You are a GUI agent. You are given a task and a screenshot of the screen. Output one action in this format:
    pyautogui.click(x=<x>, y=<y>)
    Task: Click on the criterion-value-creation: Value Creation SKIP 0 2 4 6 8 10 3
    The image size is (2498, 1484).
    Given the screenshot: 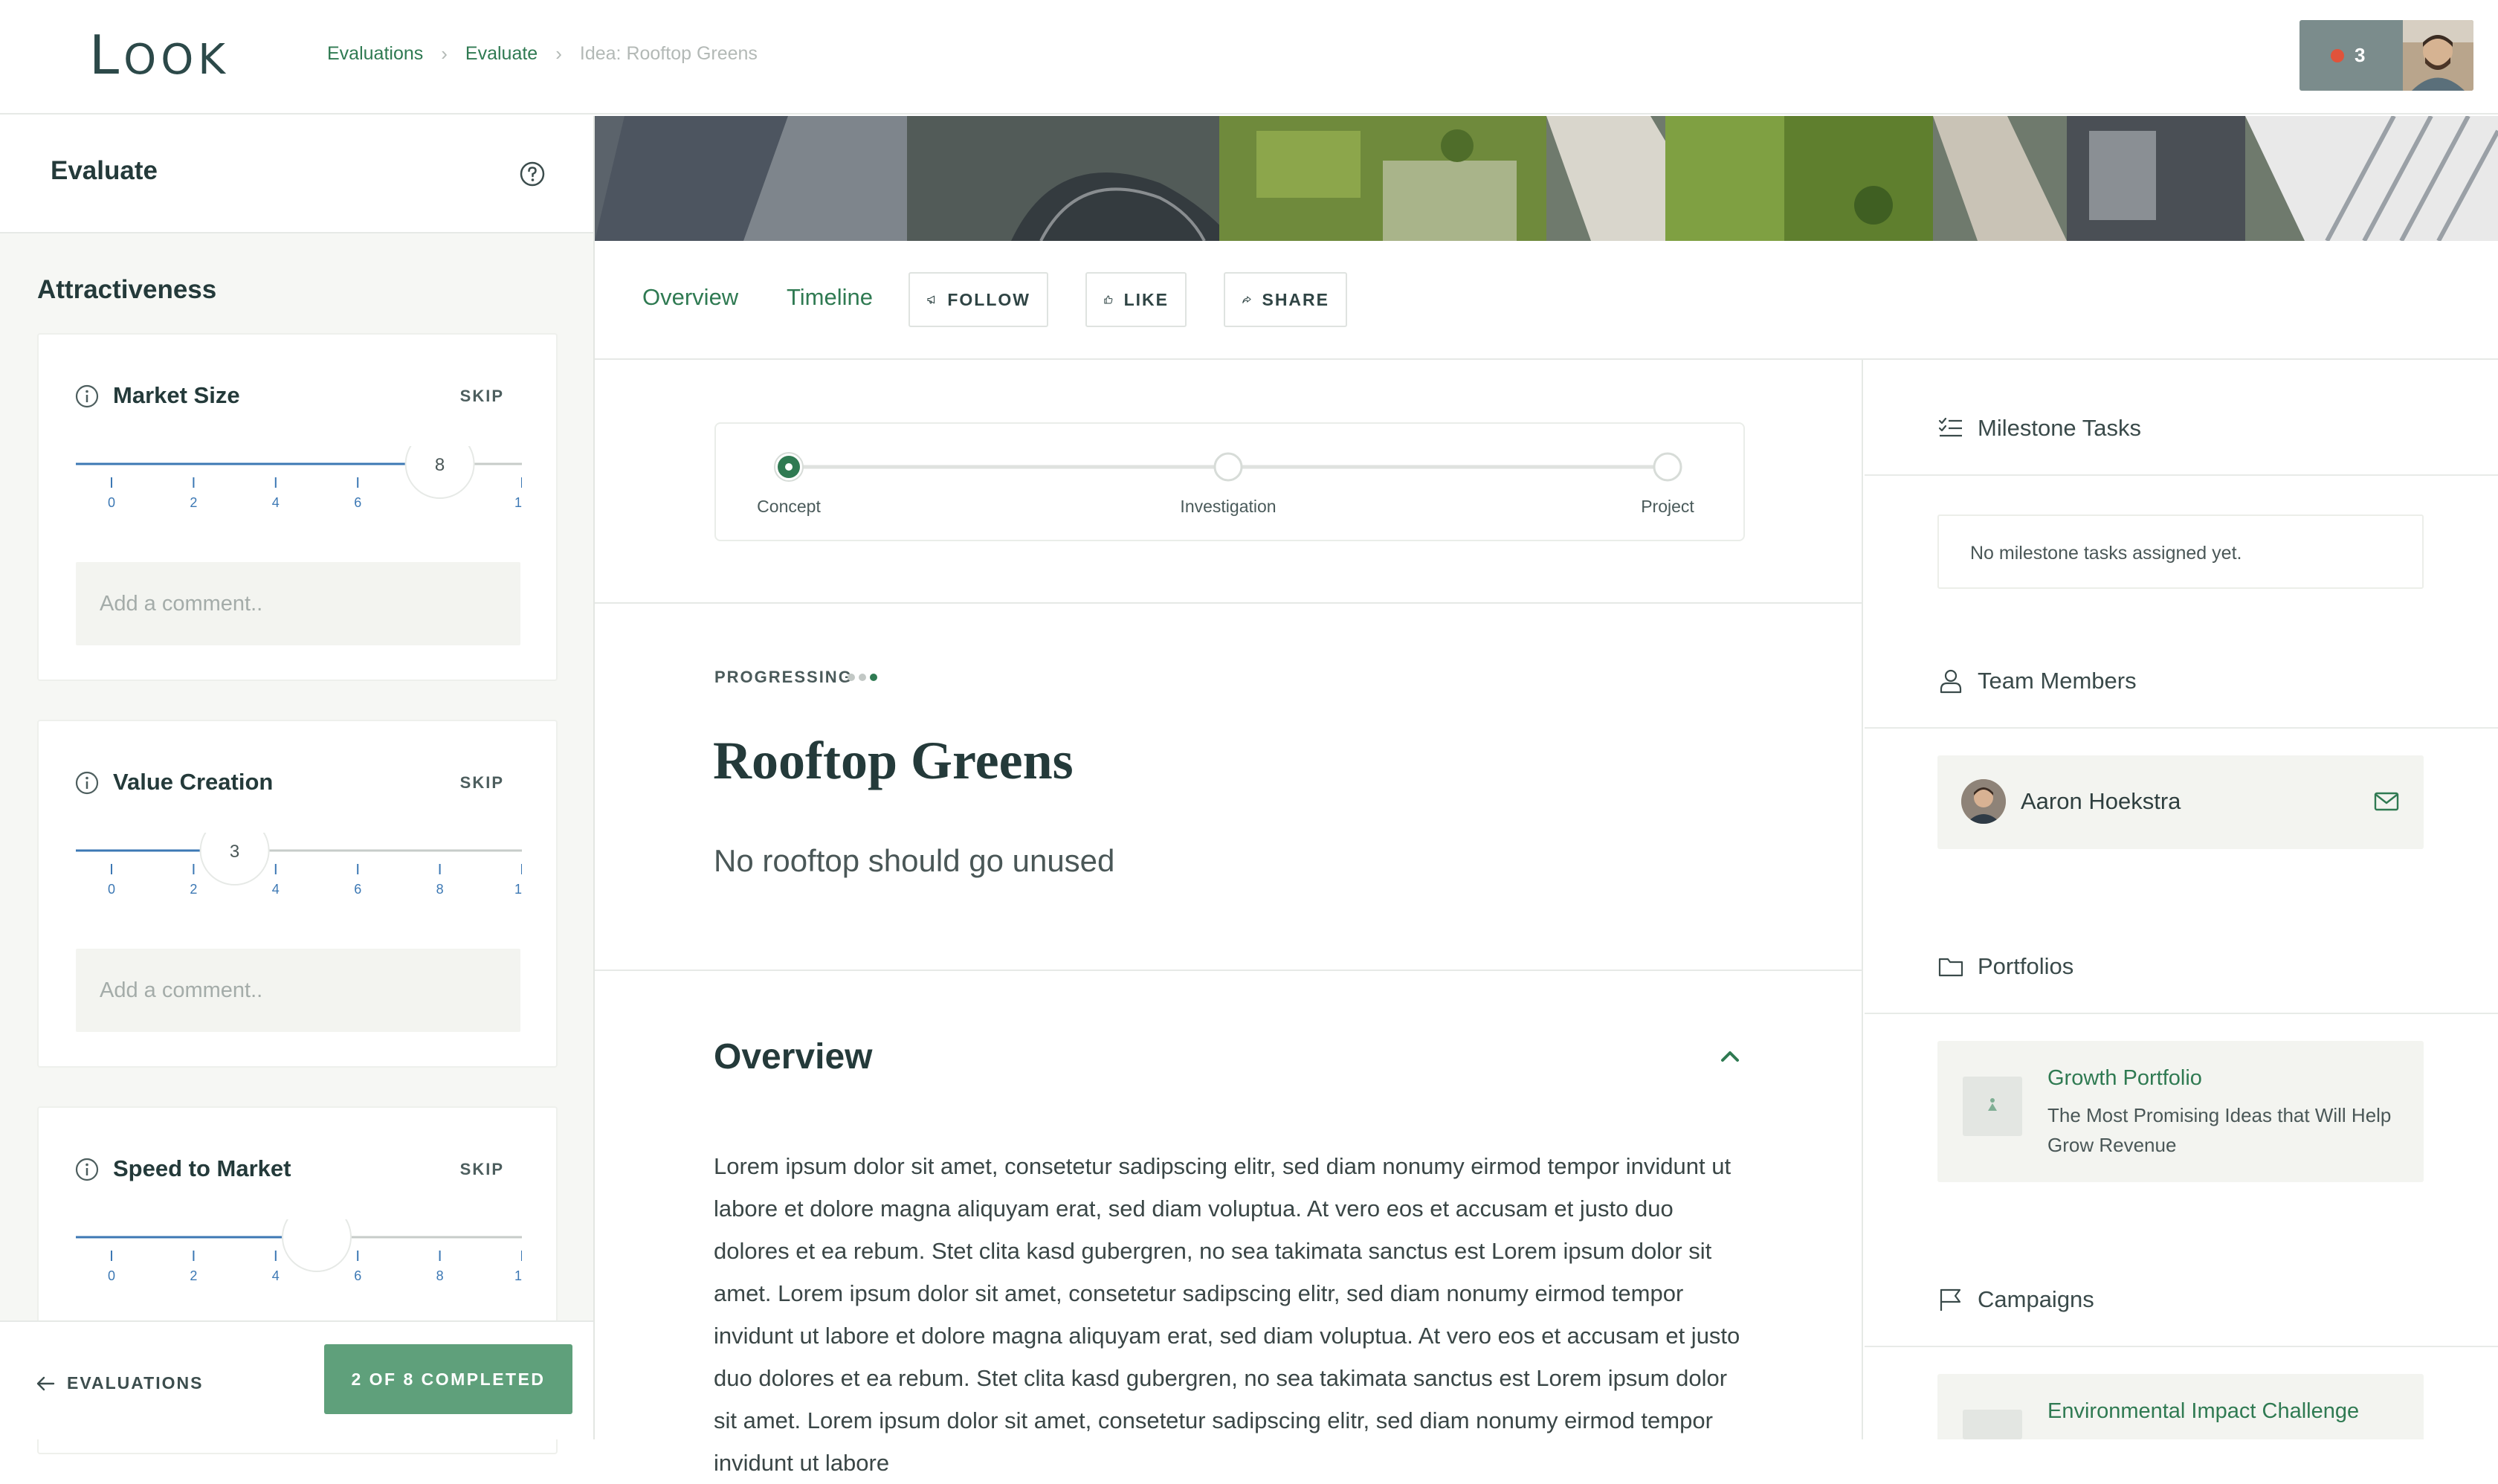 What is the action you would take?
    pyautogui.click(x=297, y=894)
    